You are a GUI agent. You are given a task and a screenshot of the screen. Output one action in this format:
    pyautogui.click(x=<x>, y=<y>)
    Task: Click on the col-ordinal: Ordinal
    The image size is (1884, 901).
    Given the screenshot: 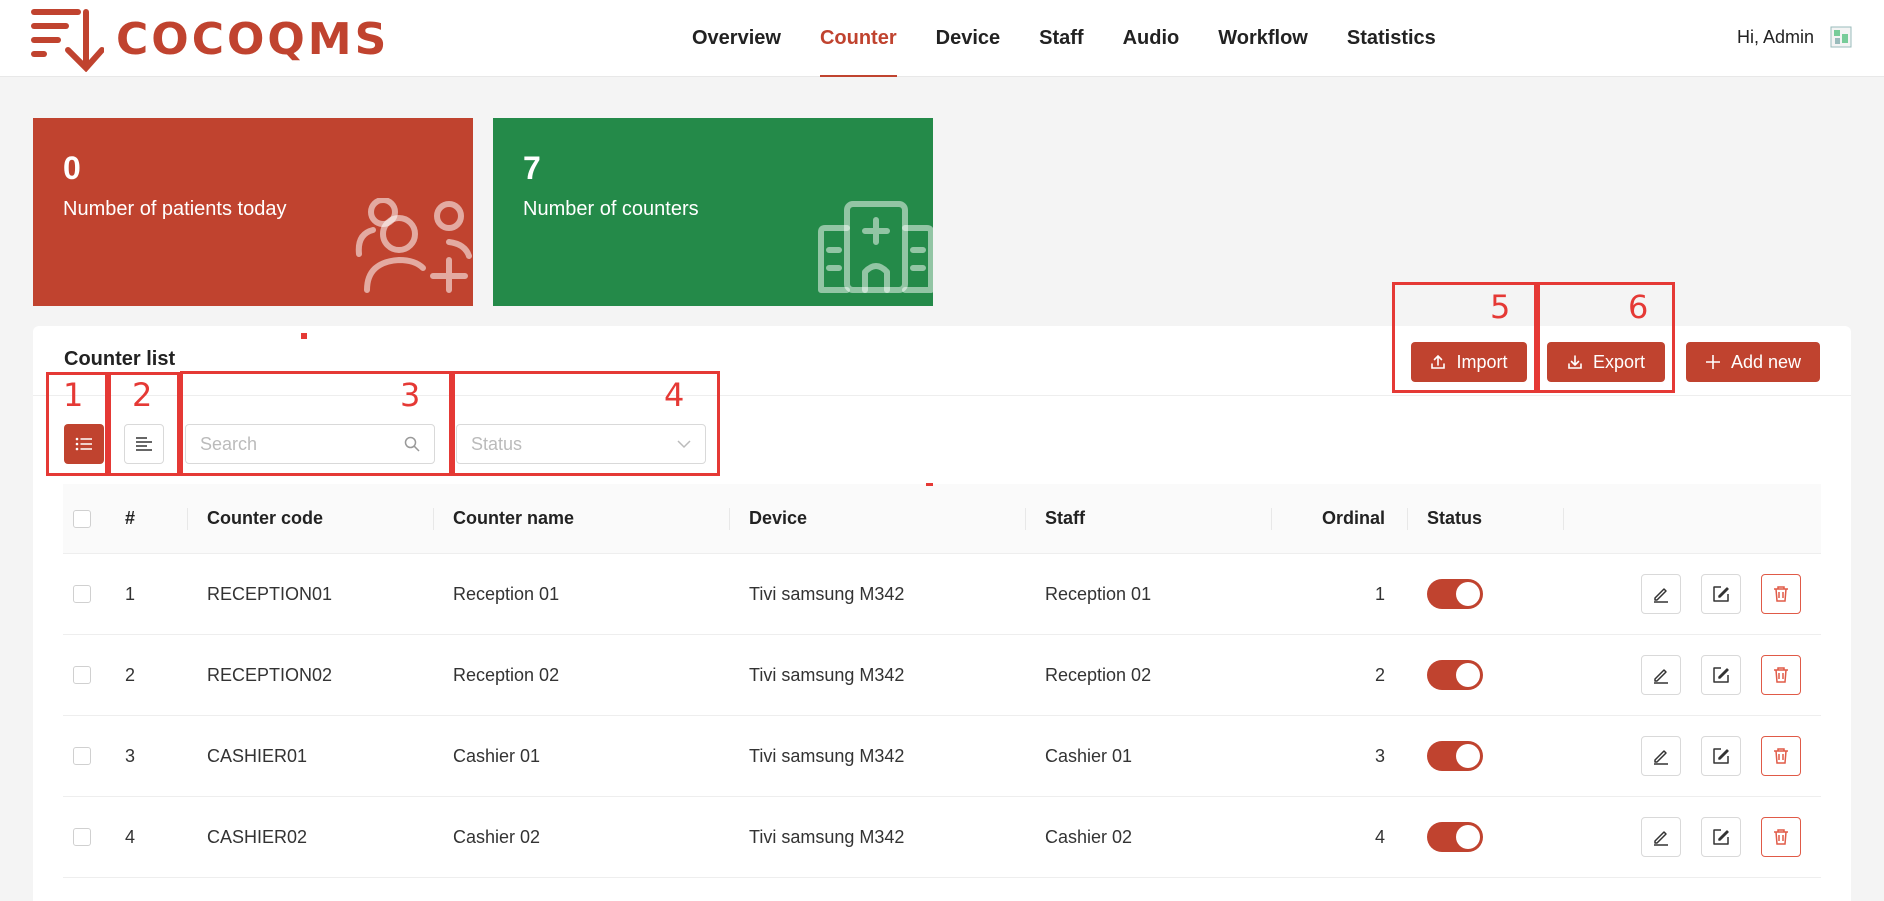 What is the action you would take?
    pyautogui.click(x=1339, y=518)
    